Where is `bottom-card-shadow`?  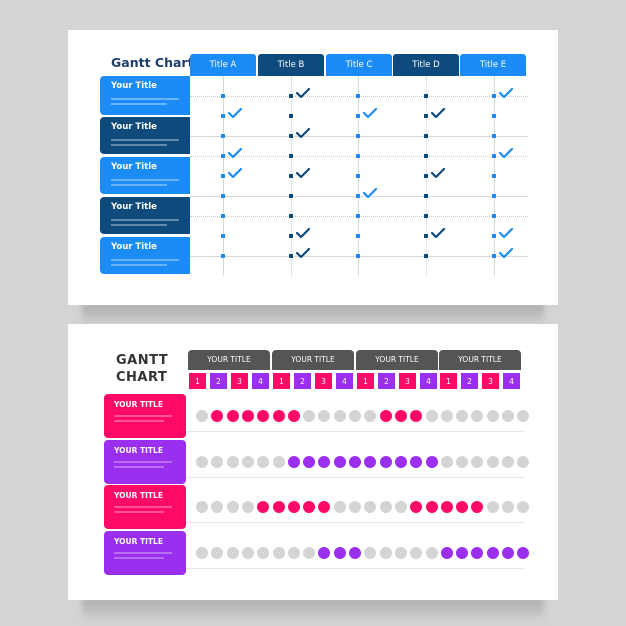 bottom-card-shadow is located at coordinates (313, 609).